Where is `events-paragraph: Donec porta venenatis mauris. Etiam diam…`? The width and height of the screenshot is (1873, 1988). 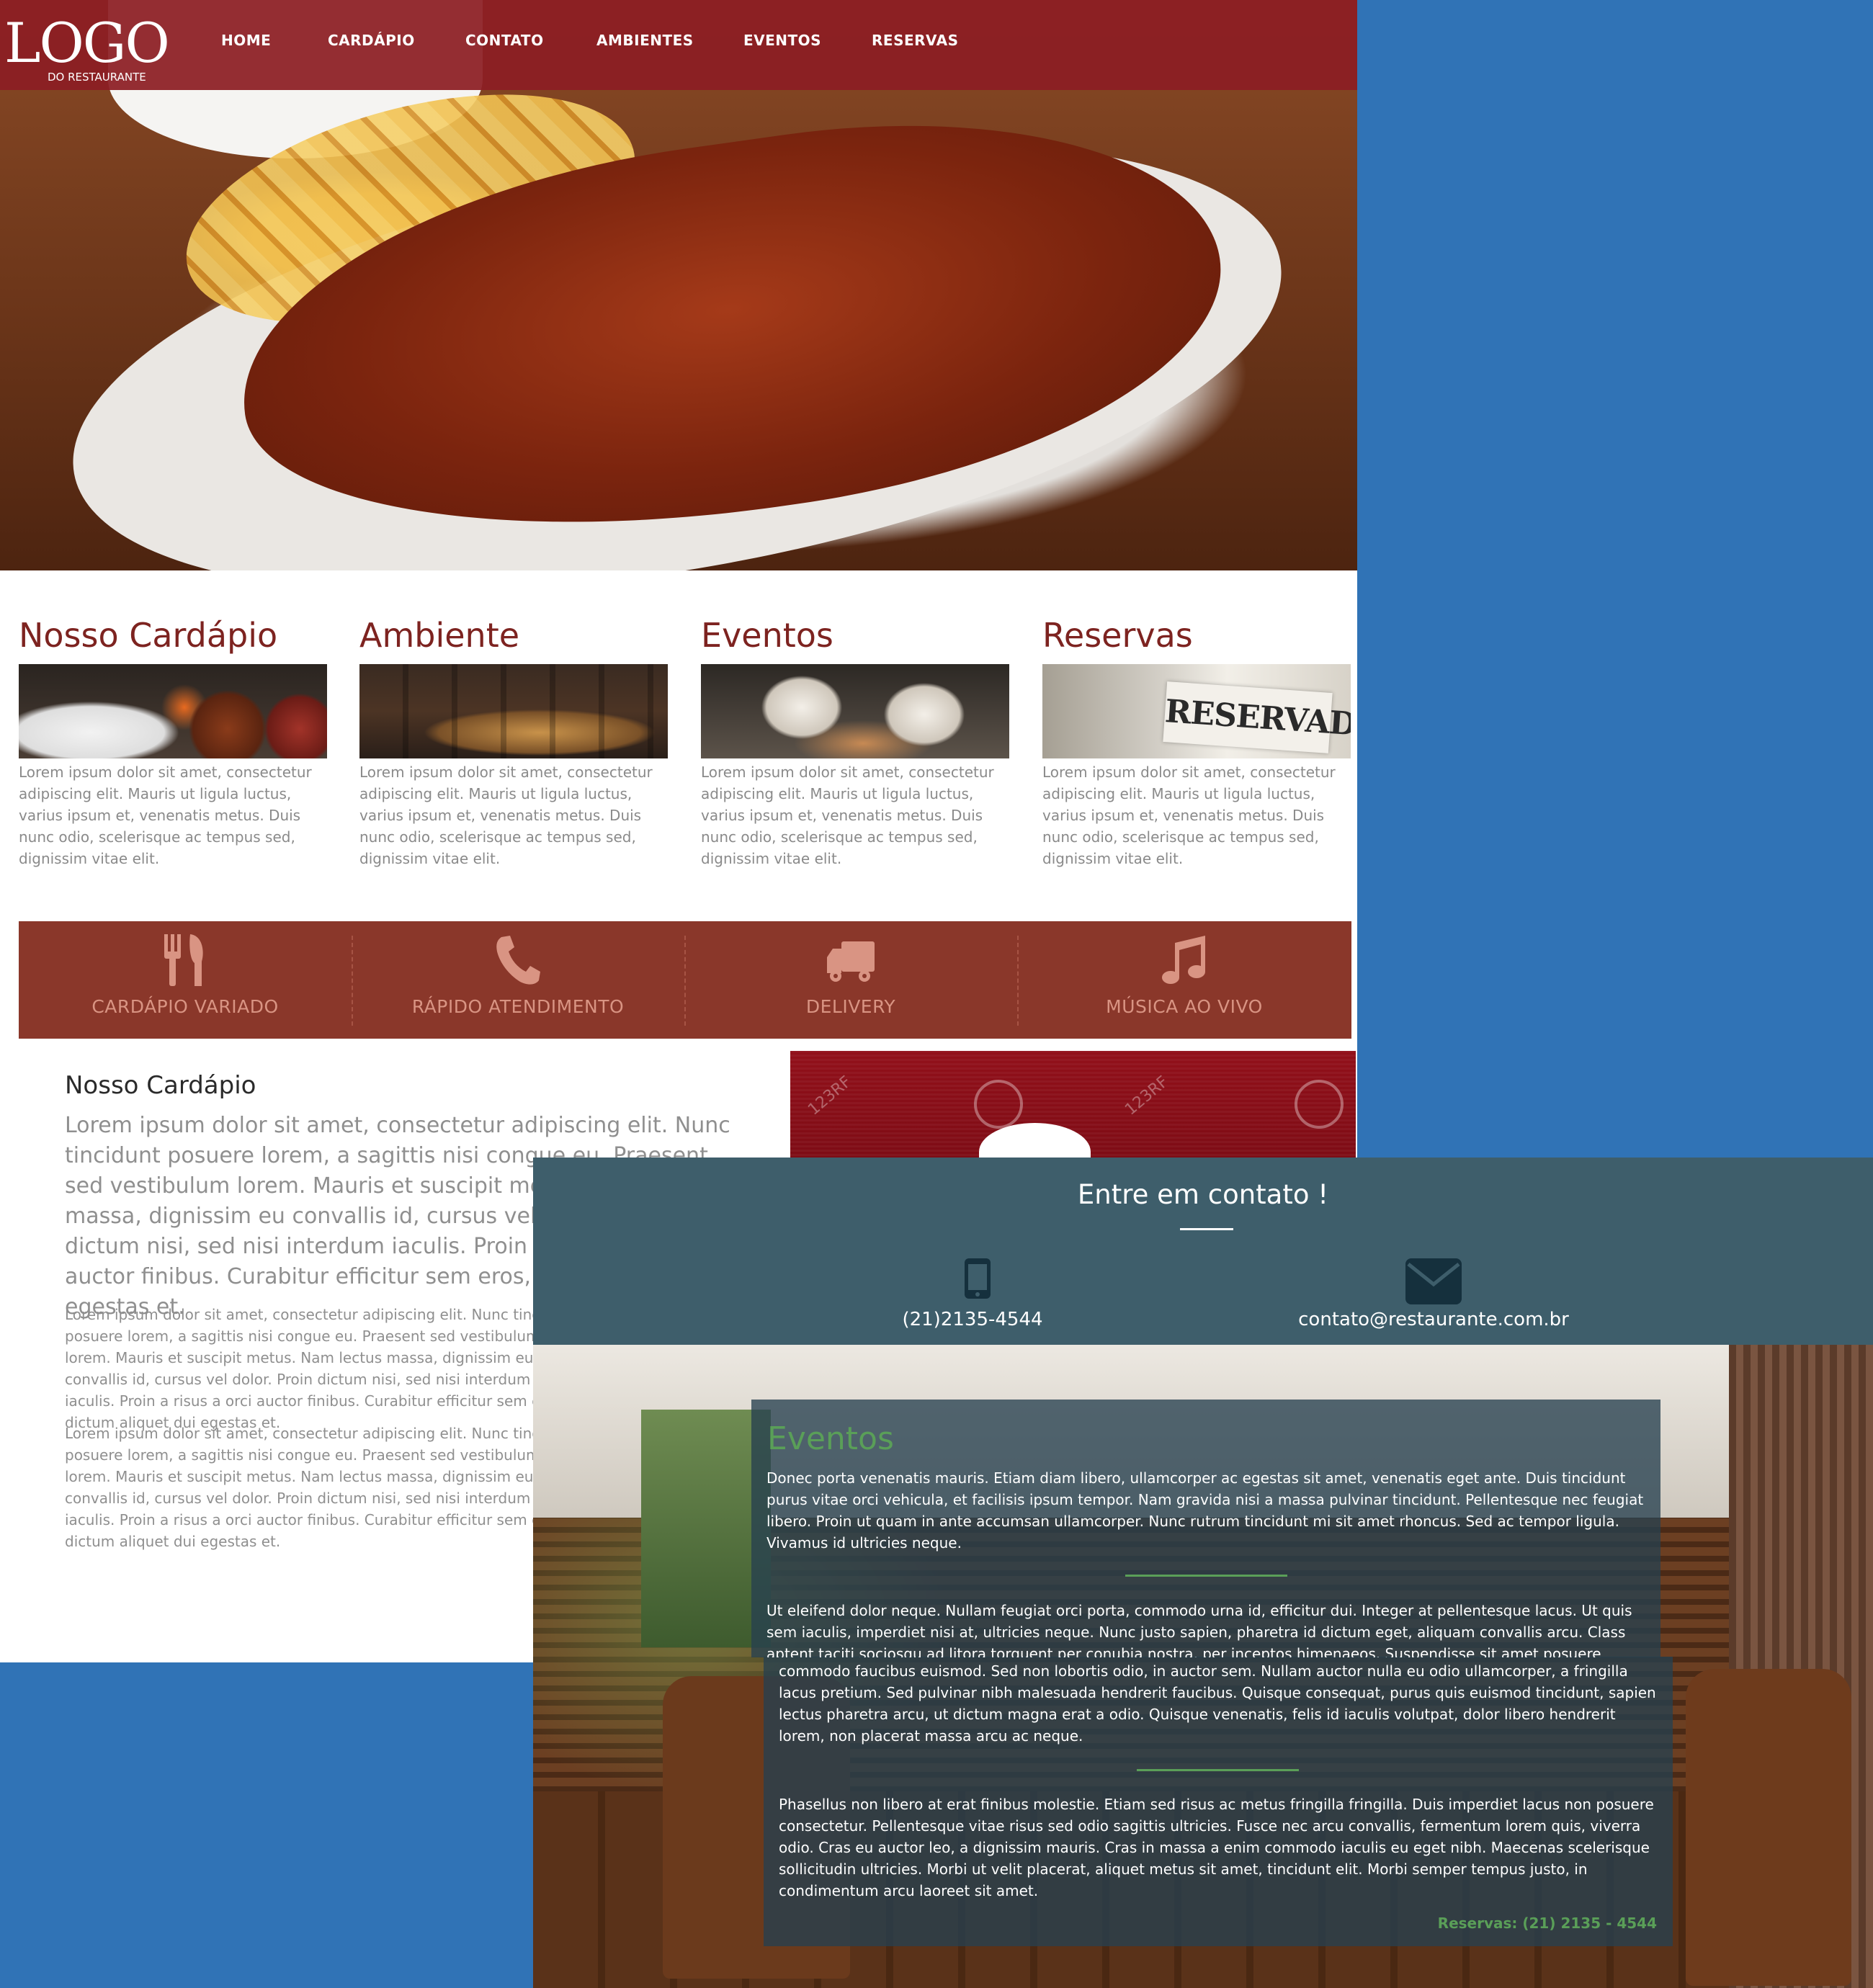 events-paragraph: Donec porta venenatis mauris. Etiam diam… is located at coordinates (1205, 1510).